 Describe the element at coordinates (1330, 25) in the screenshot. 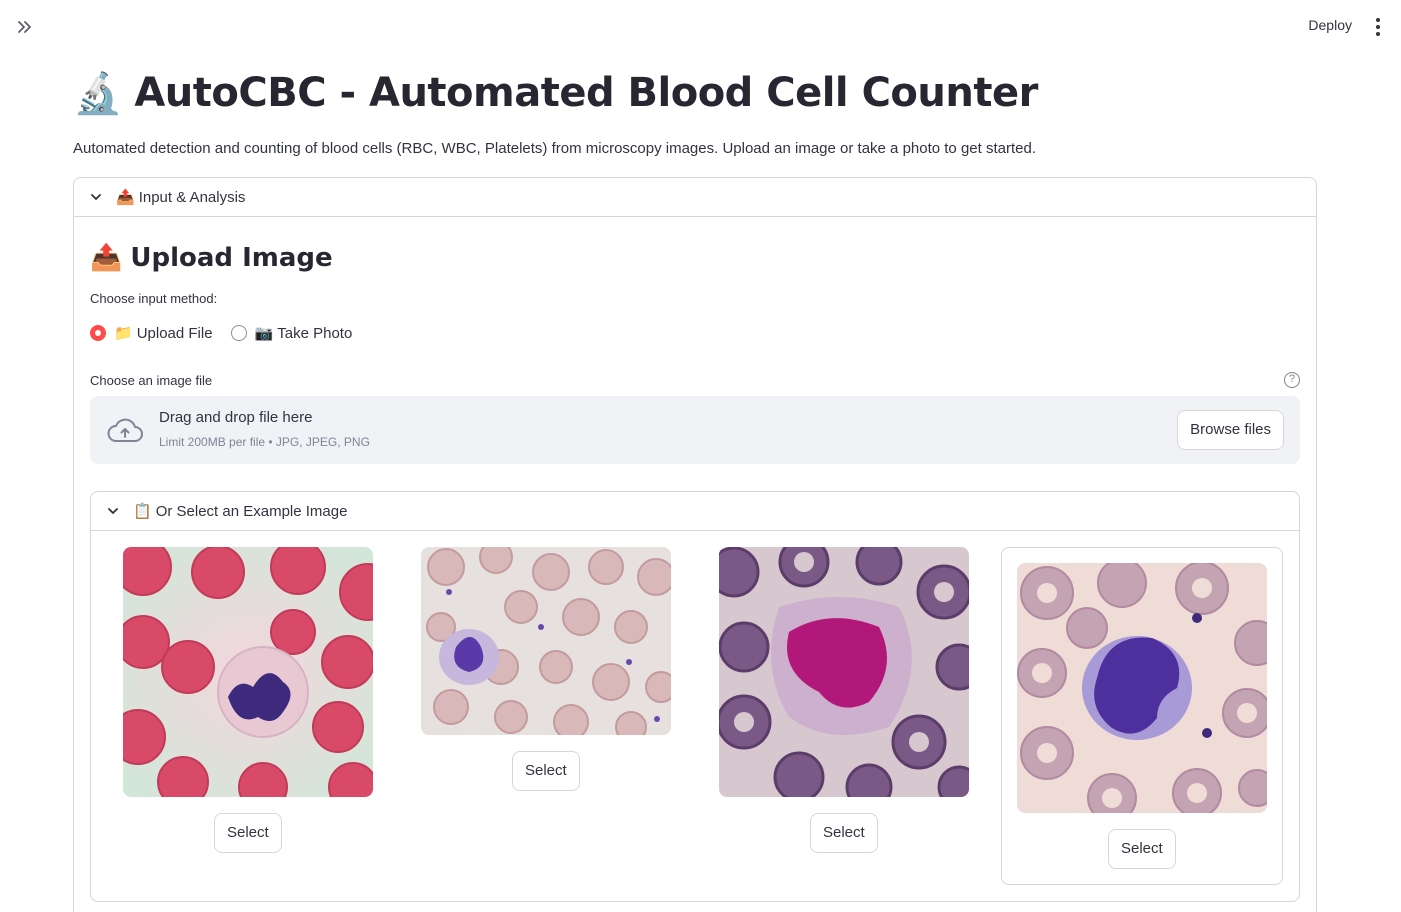

I see `deploy-button: Deploy` at that location.